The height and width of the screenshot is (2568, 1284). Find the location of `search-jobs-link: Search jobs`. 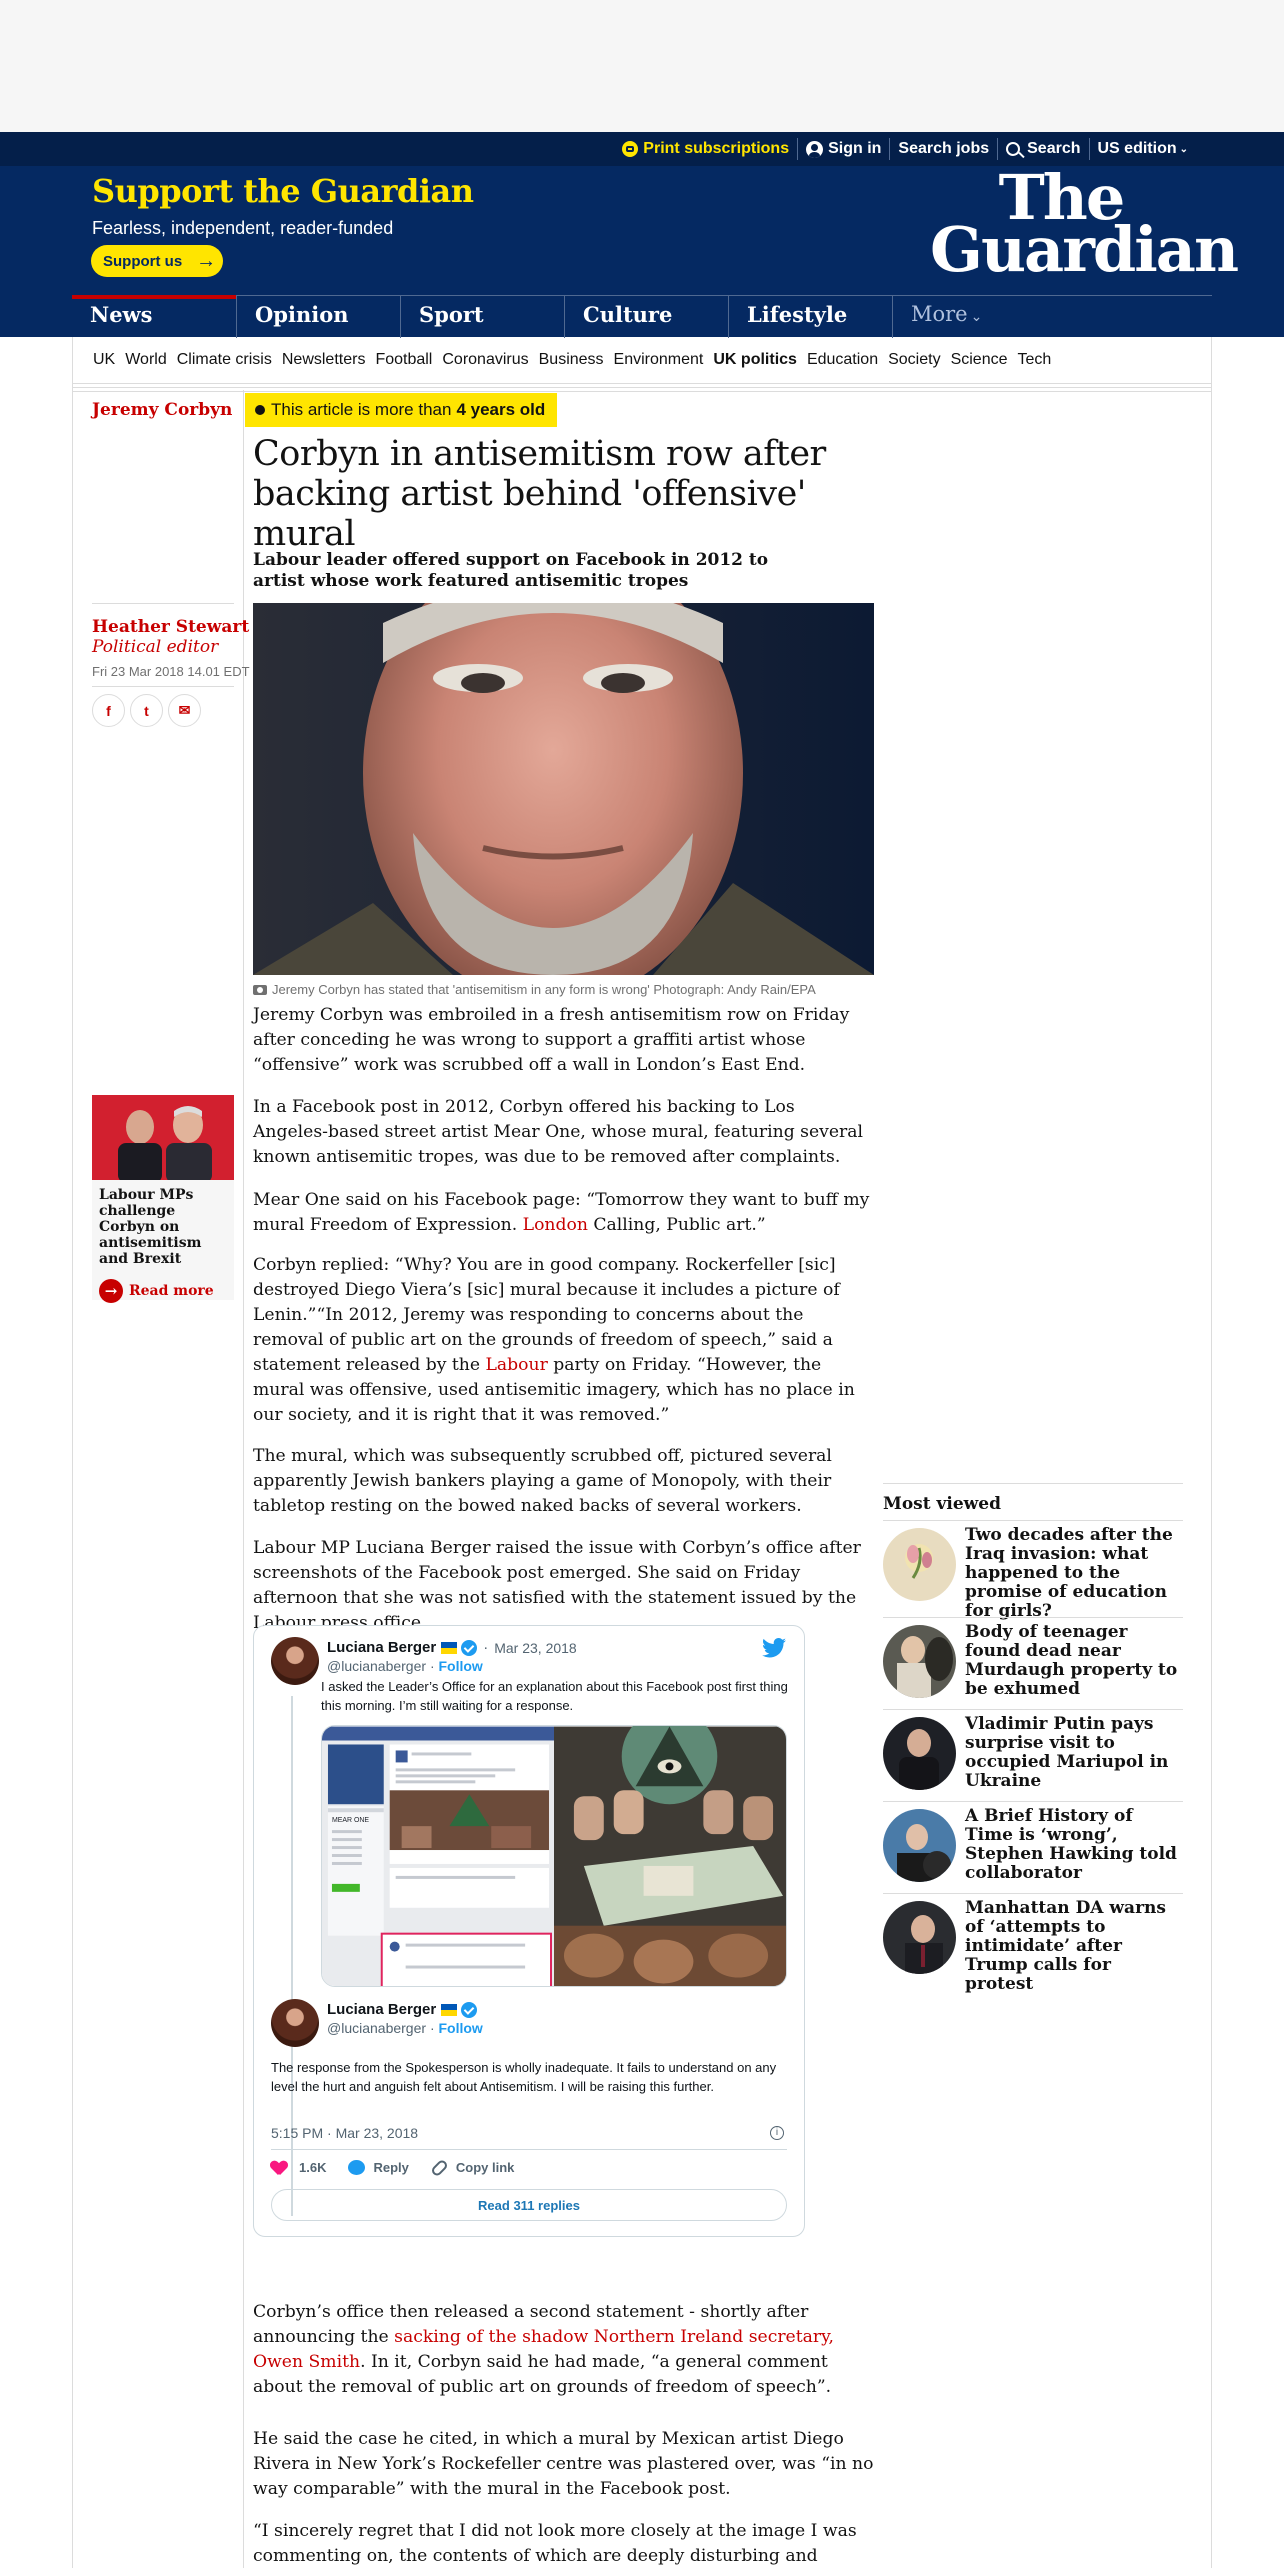

search-jobs-link: Search jobs is located at coordinates (943, 149).